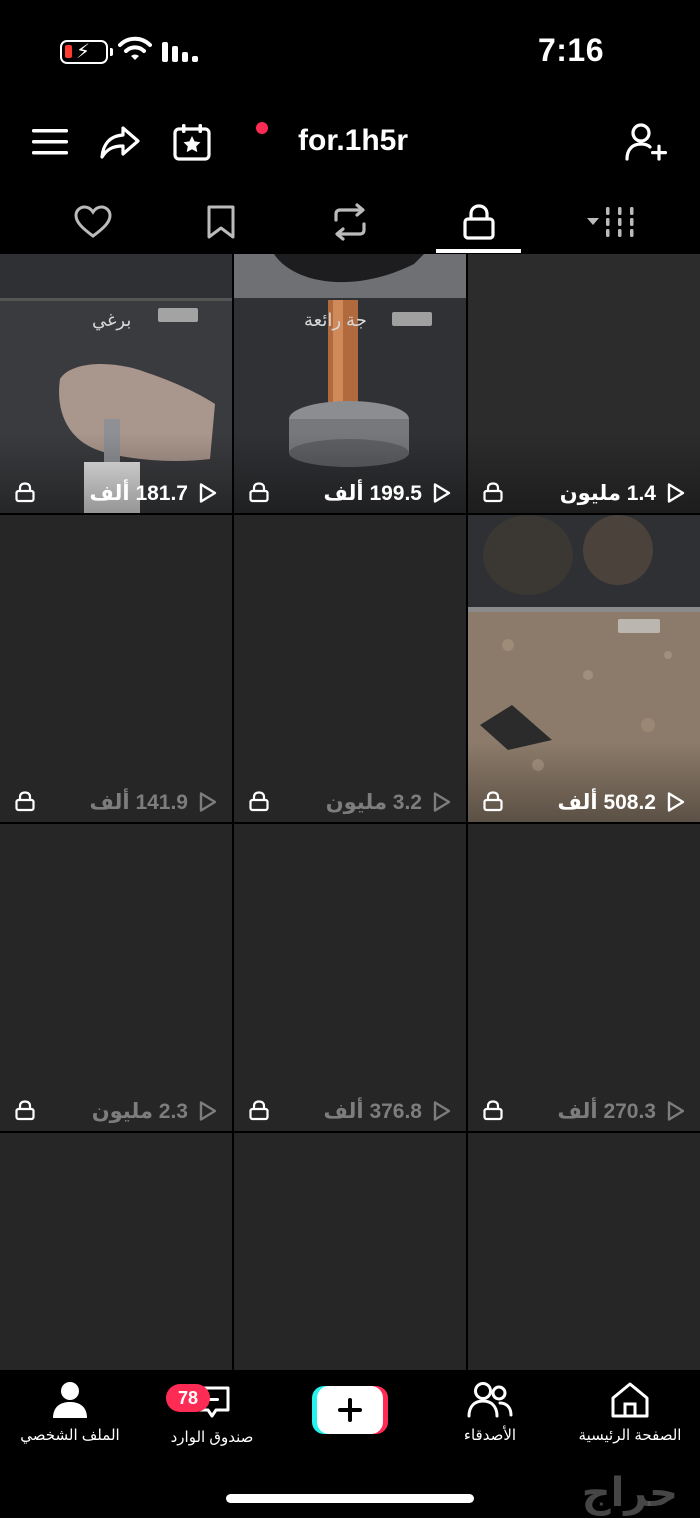 Image resolution: width=700 pixels, height=1518 pixels. Describe the element at coordinates (584, 668) in the screenshot. I see `video-tile: 508.2 ألف` at that location.